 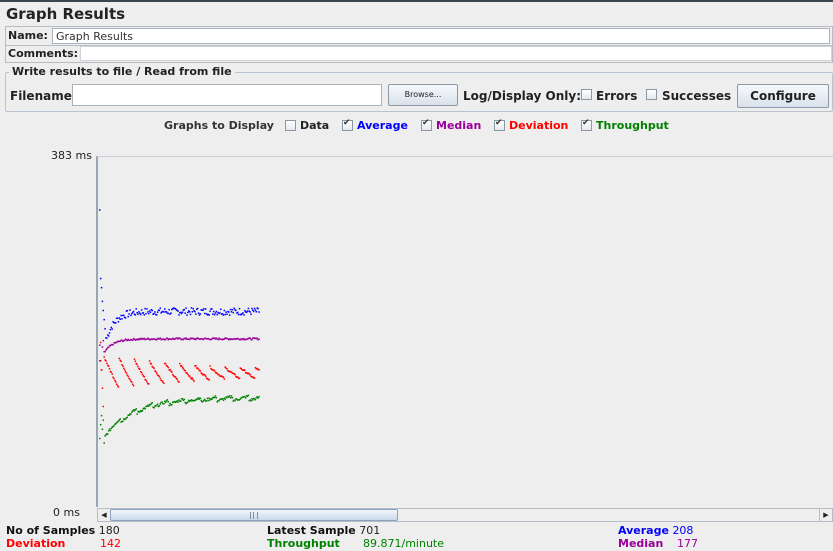 I want to click on deviation-stat-value: 142, so click(x=110, y=543).